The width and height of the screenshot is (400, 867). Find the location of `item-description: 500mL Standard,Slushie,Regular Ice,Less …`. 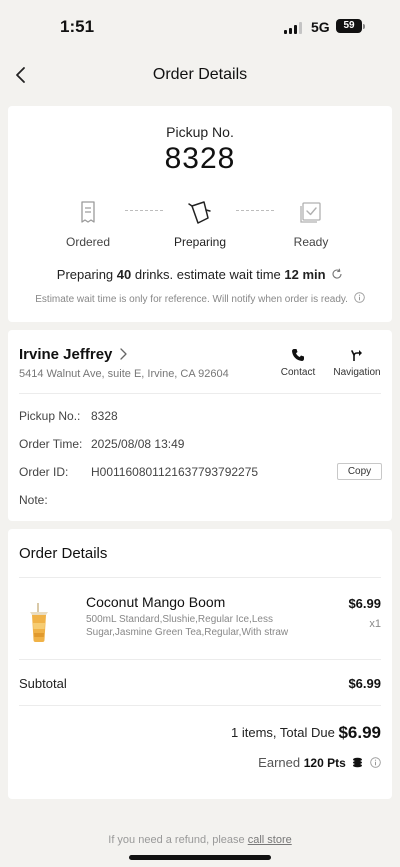

item-description: 500mL Standard,Slushie,Regular Ice,Less … is located at coordinates (187, 626).